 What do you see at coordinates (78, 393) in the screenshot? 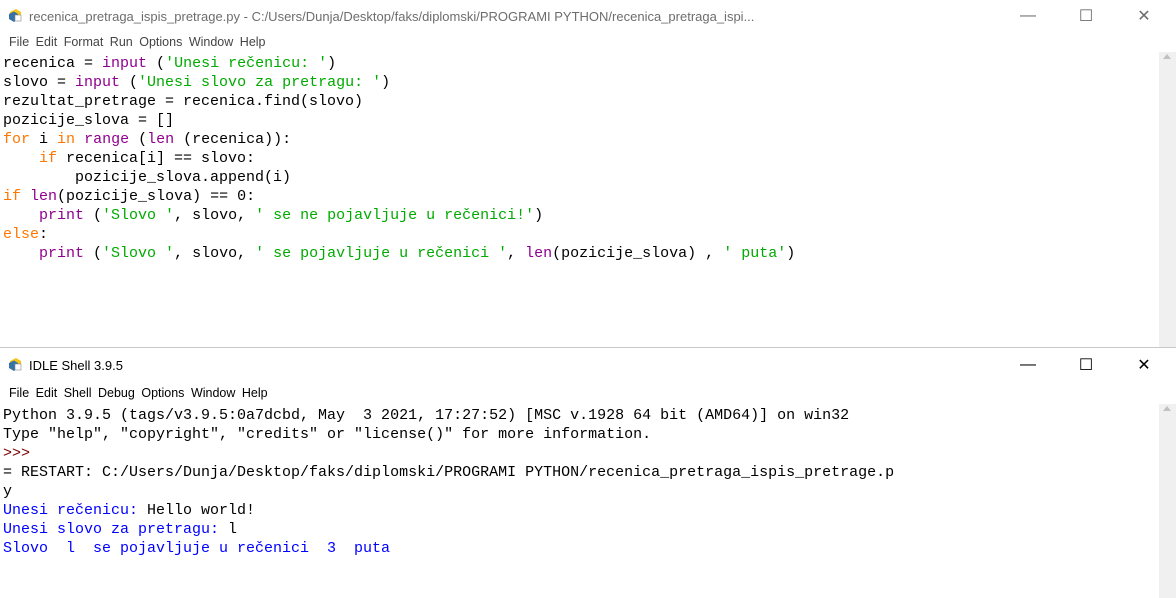
I see `menu-shell: Shell` at bounding box center [78, 393].